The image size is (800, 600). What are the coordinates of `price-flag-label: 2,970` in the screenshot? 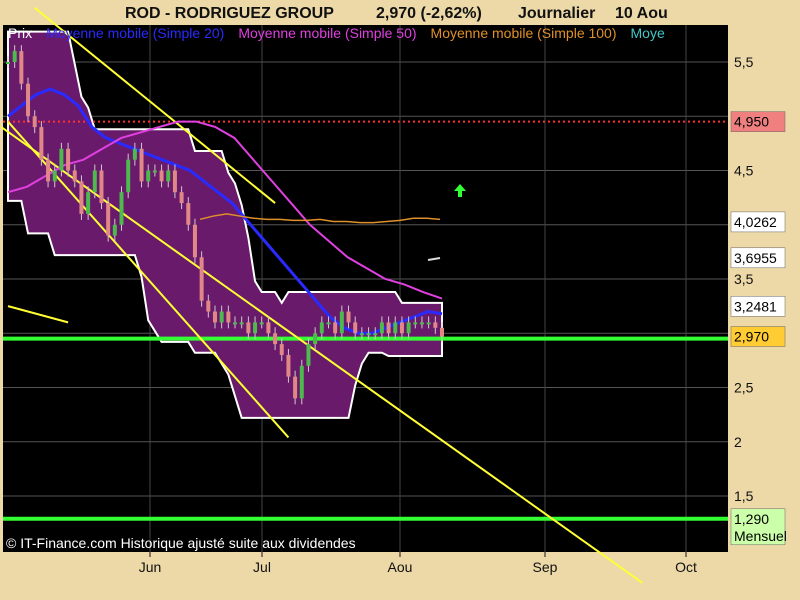 It's located at (751, 337).